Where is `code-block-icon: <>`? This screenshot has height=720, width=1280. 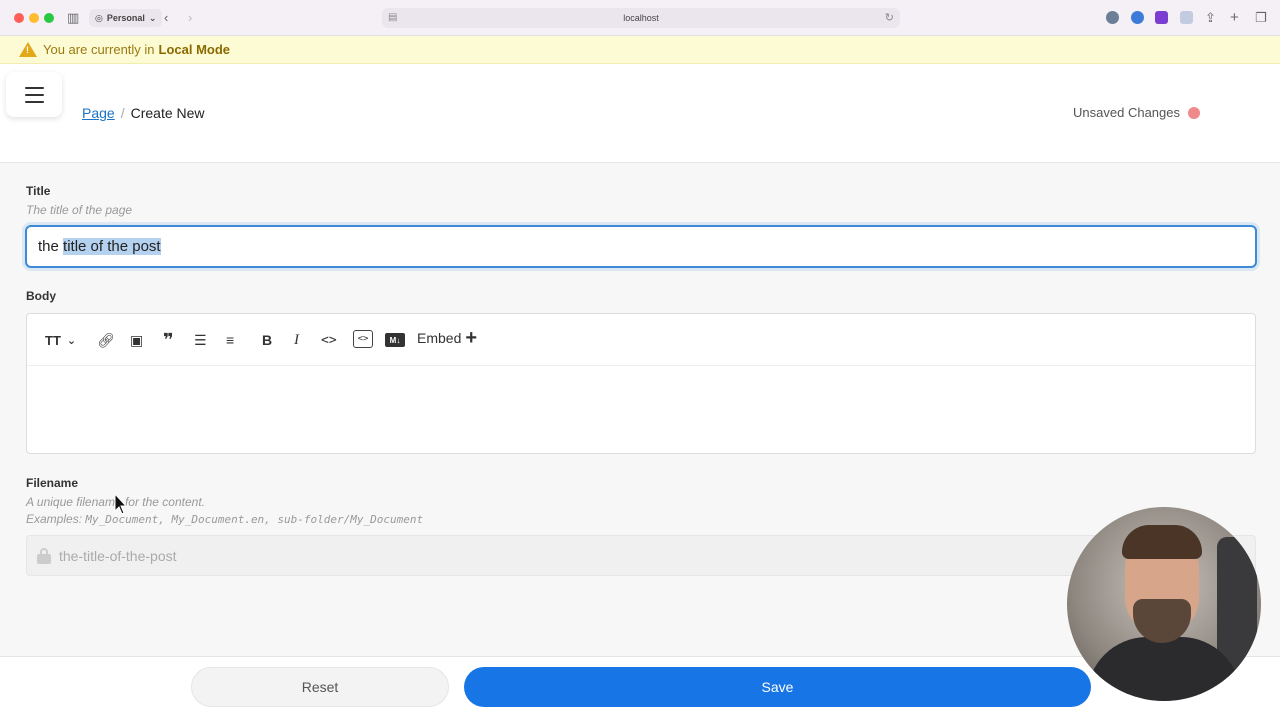
code-block-icon: <> is located at coordinates (363, 339).